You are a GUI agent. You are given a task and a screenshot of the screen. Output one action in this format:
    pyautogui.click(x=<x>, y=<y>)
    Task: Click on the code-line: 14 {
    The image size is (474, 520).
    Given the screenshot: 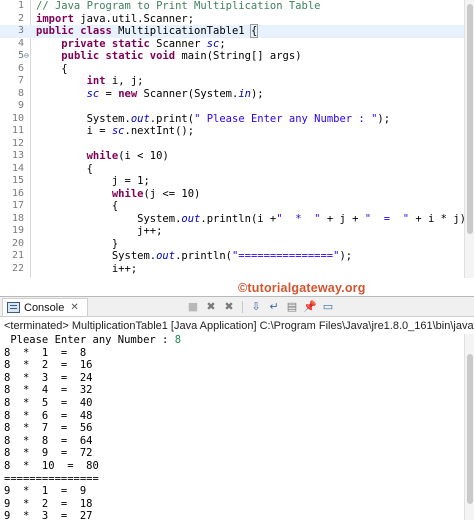 What is the action you would take?
    pyautogui.click(x=237, y=169)
    